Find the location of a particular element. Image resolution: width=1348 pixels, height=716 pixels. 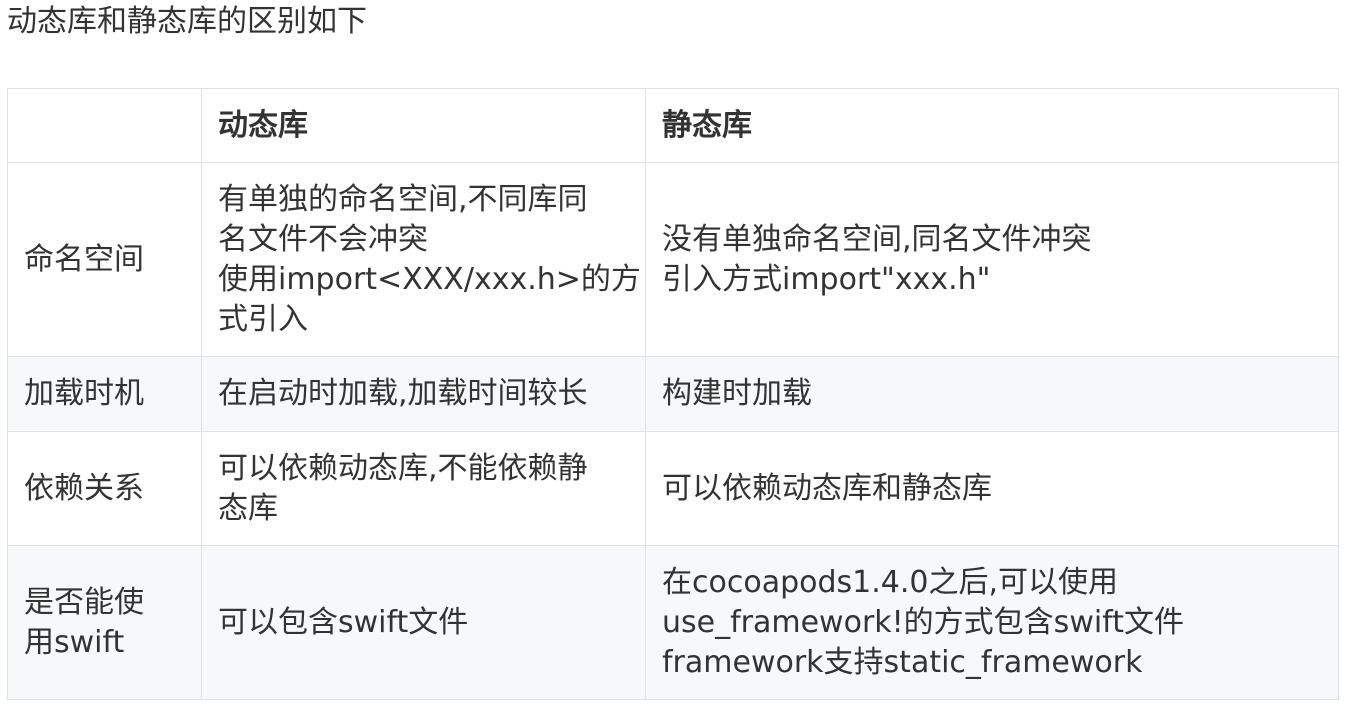

header-cell-dynamic: 动态库 is located at coordinates (423, 125).